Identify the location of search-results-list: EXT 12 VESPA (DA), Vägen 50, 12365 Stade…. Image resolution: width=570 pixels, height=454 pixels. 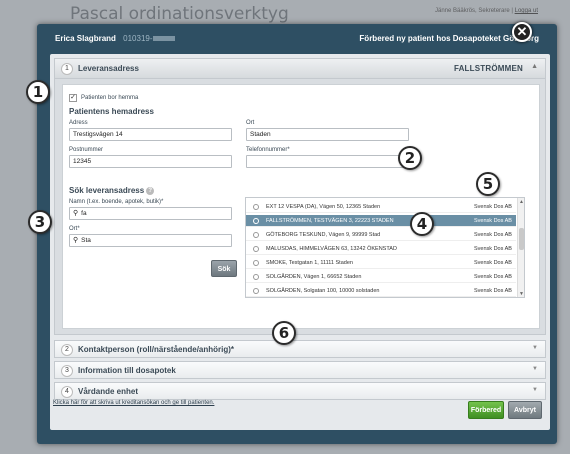
(385, 247).